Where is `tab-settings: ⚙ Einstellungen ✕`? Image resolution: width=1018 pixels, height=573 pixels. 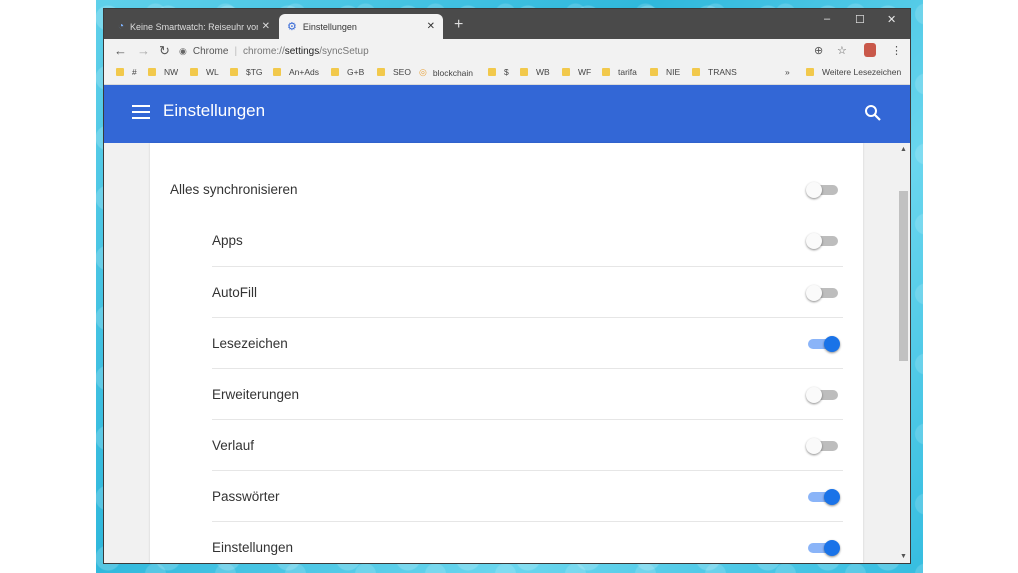 tab-settings: ⚙ Einstellungen ✕ is located at coordinates (361, 26).